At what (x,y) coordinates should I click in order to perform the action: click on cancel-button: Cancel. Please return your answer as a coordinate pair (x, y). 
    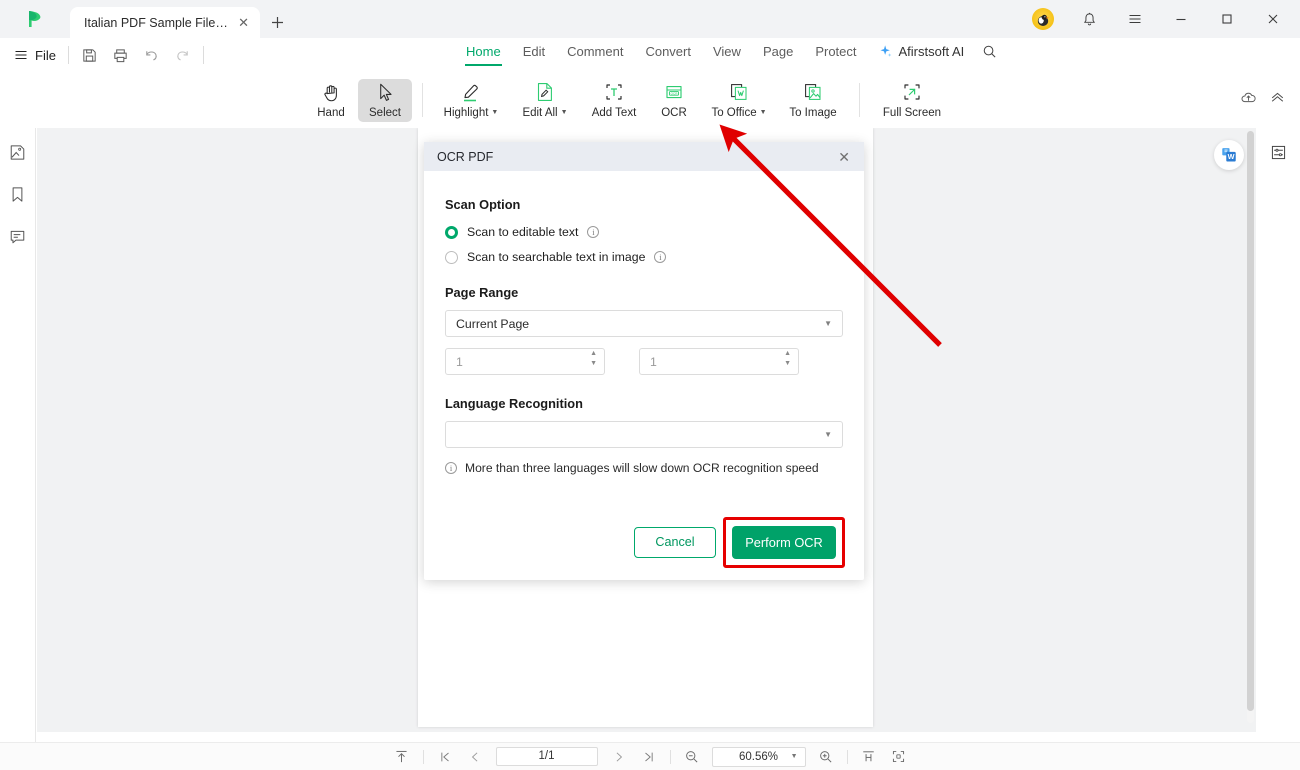
    Looking at the image, I should click on (675, 542).